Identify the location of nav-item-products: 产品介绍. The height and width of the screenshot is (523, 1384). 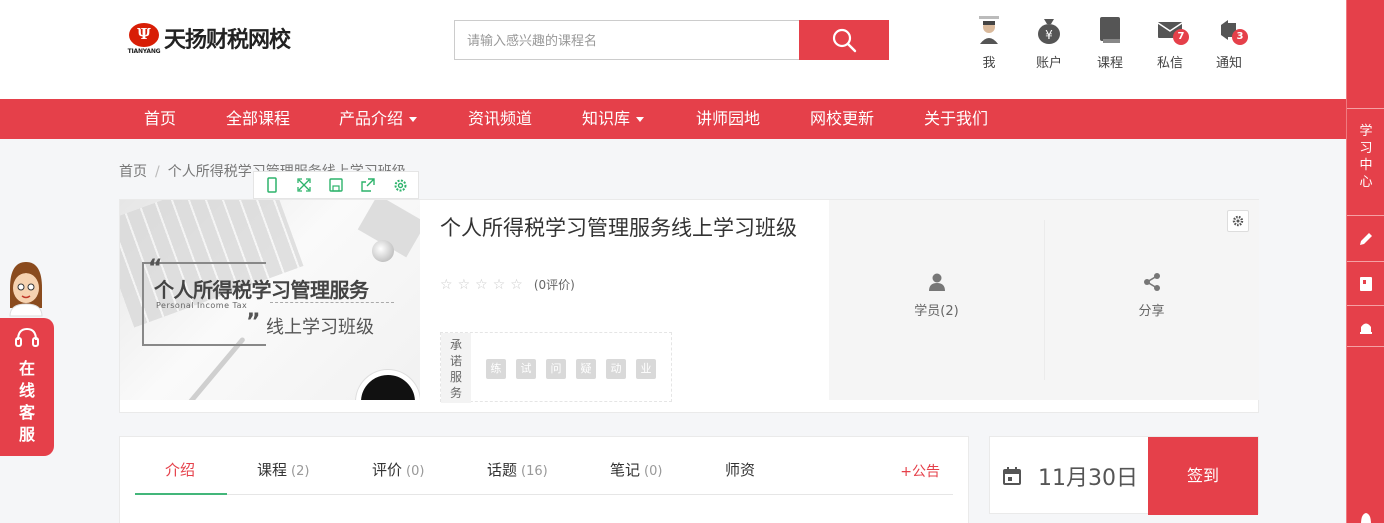
(378, 119).